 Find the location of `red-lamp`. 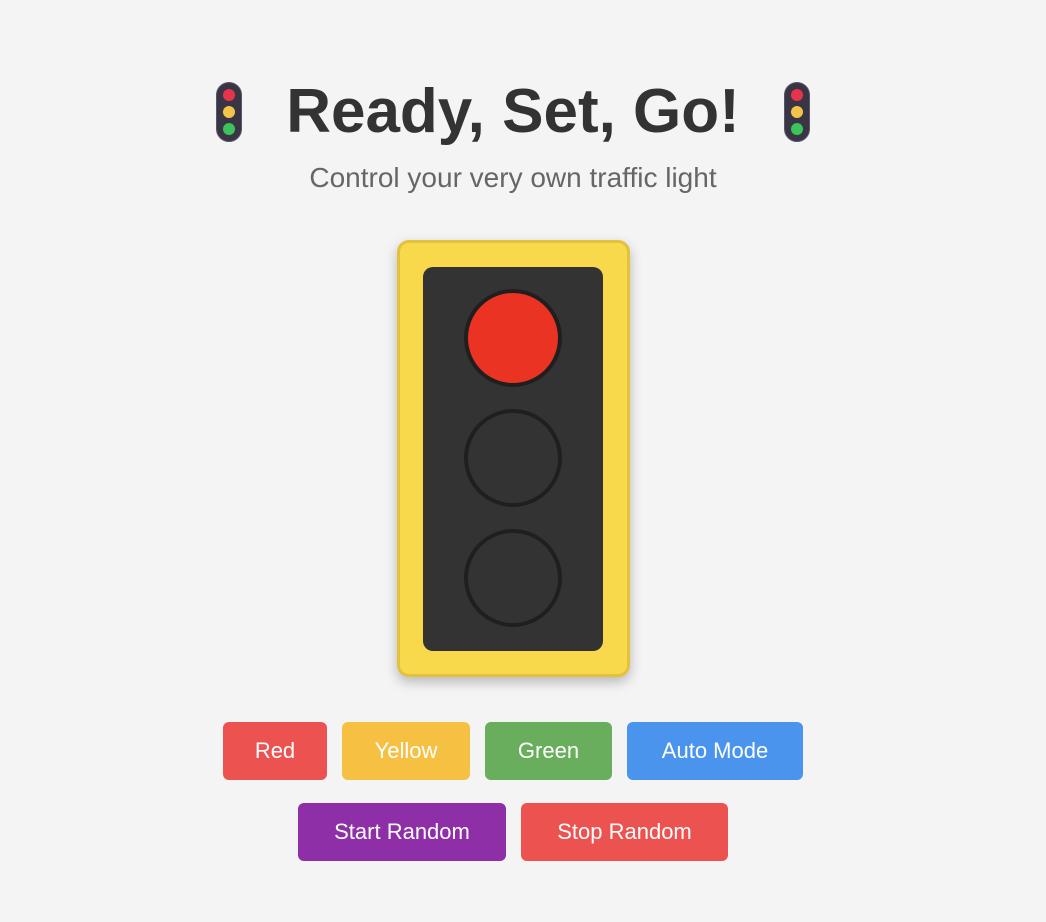

red-lamp is located at coordinates (513, 338).